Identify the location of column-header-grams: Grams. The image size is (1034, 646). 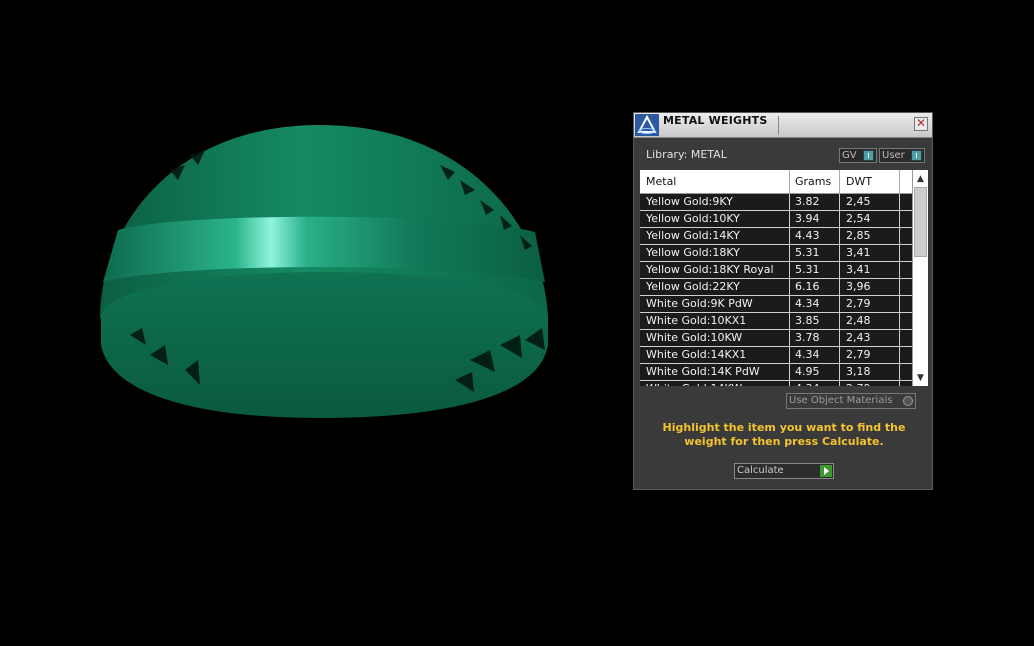
(813, 181).